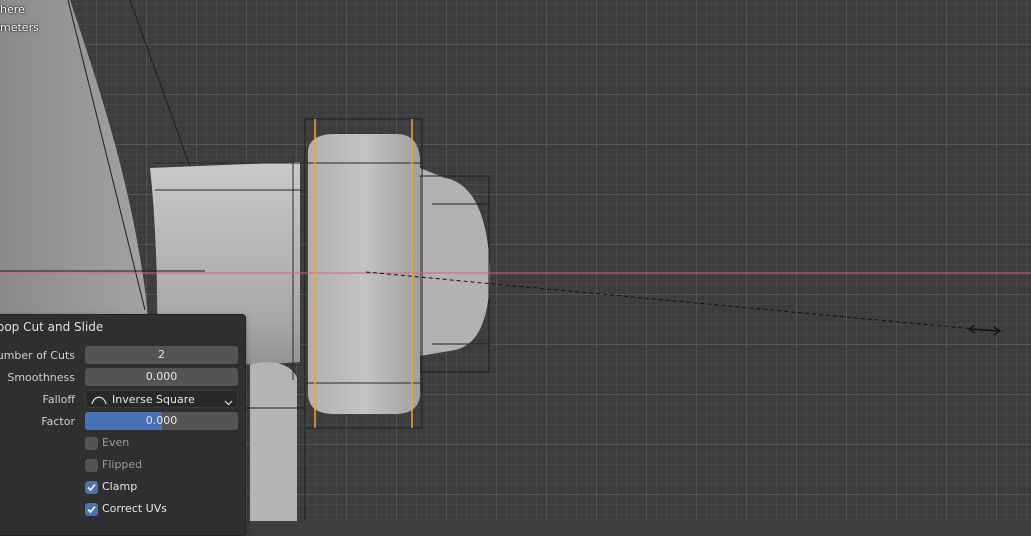  Describe the element at coordinates (19, 27) in the screenshot. I see `viewport-unit-text: meters` at that location.